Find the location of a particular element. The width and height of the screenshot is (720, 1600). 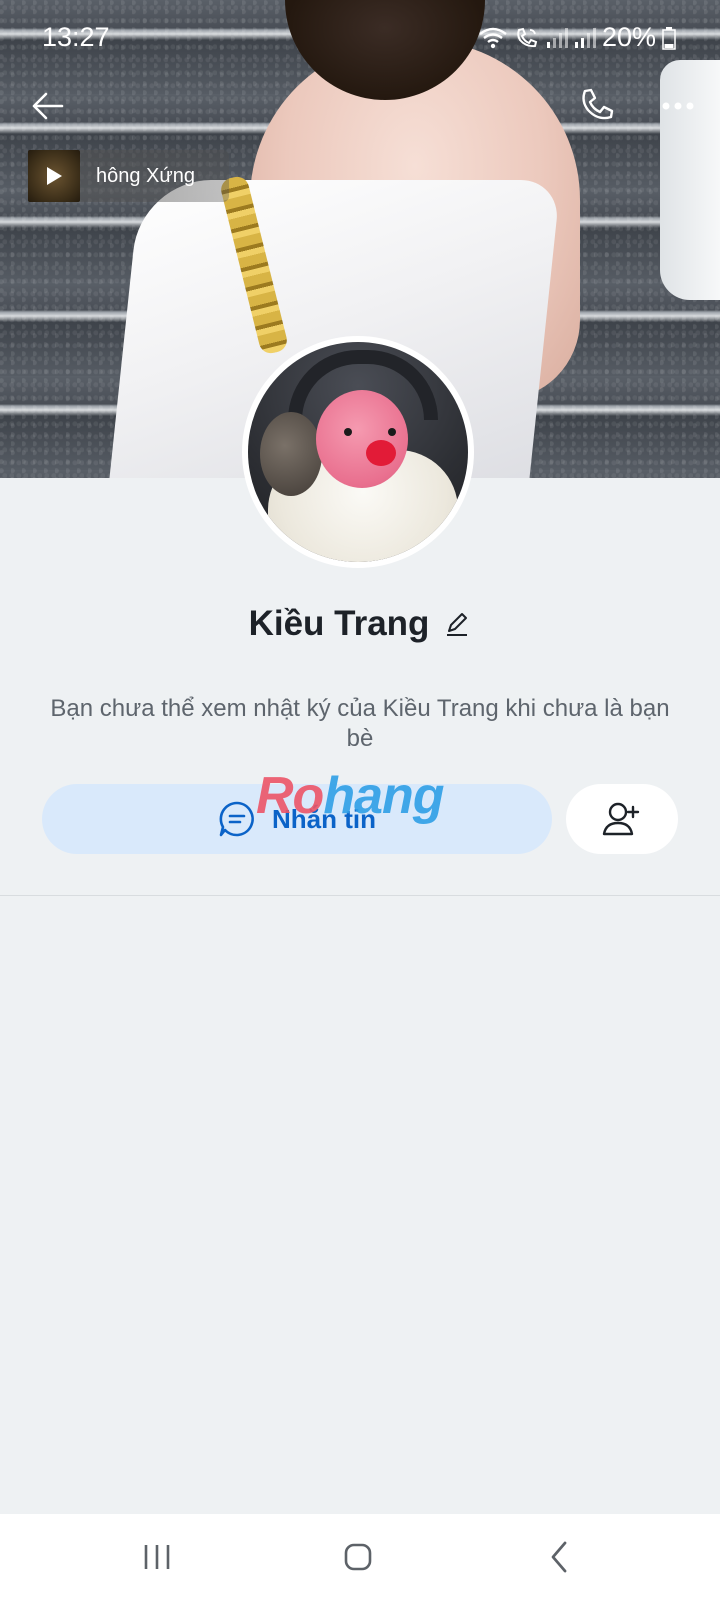

add-friend-button is located at coordinates (622, 819).